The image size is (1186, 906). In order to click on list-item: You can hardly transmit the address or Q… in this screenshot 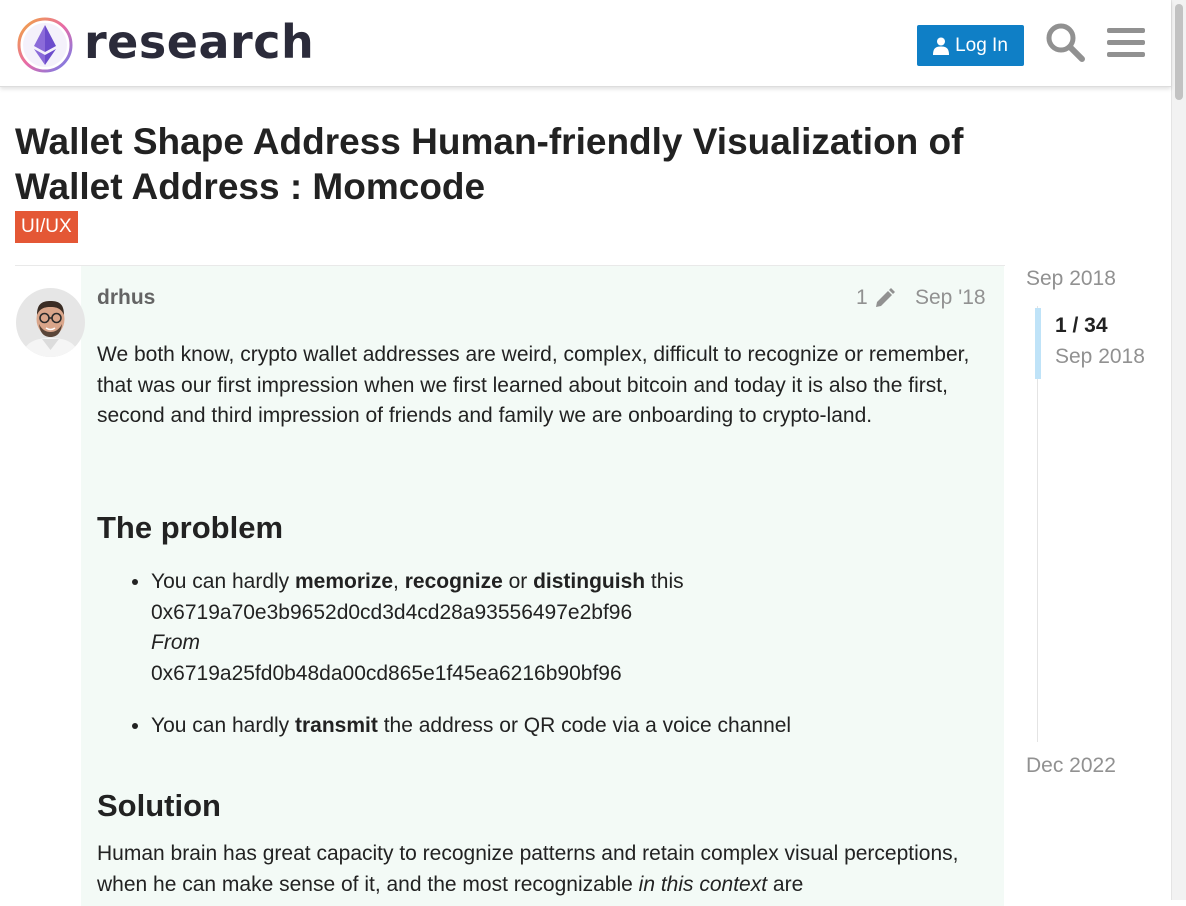, I will do `click(598, 726)`.